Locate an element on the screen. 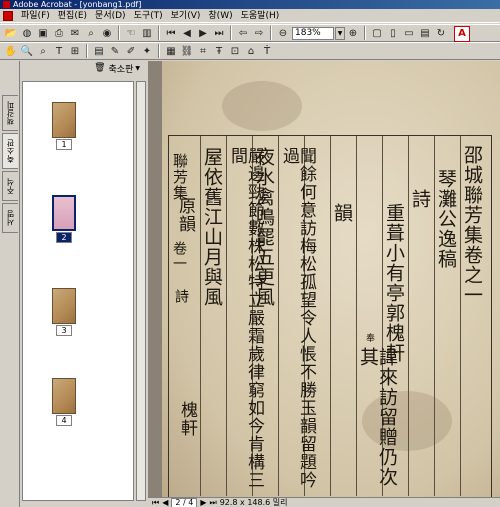  article-tool-icon: ⌂ is located at coordinates (251, 51).